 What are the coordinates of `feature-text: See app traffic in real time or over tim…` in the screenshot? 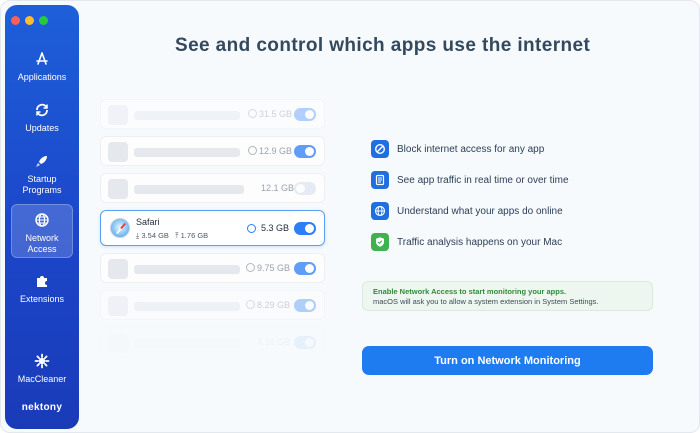 It's located at (483, 180).